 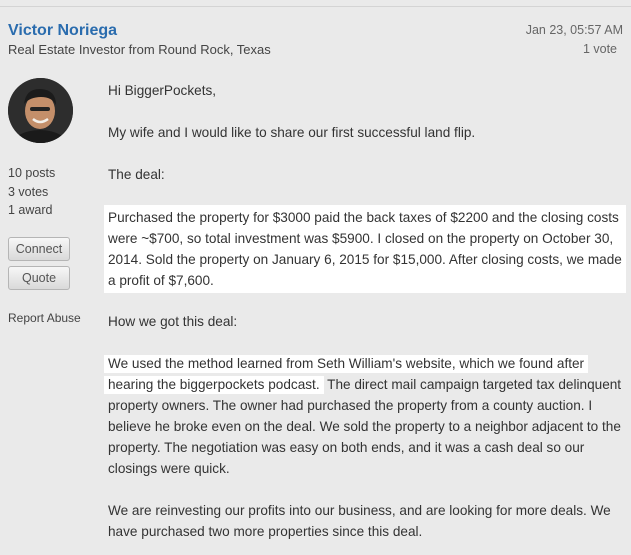 What do you see at coordinates (574, 30) in the screenshot?
I see `post-date: Jan 23, 05:57 AM` at bounding box center [574, 30].